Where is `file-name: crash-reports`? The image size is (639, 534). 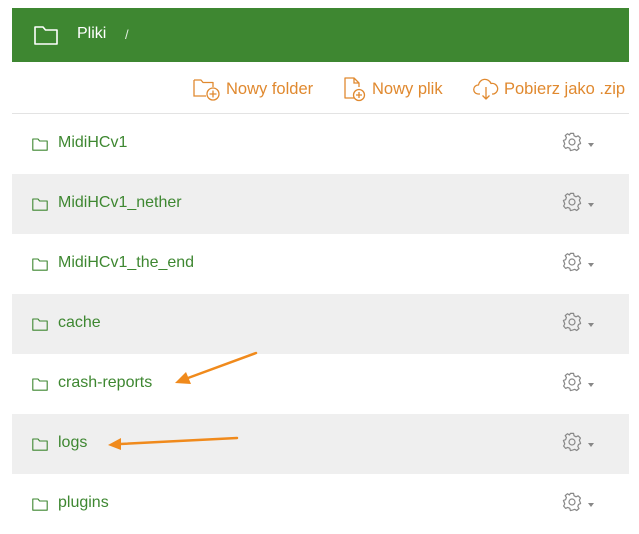 file-name: crash-reports is located at coordinates (105, 383).